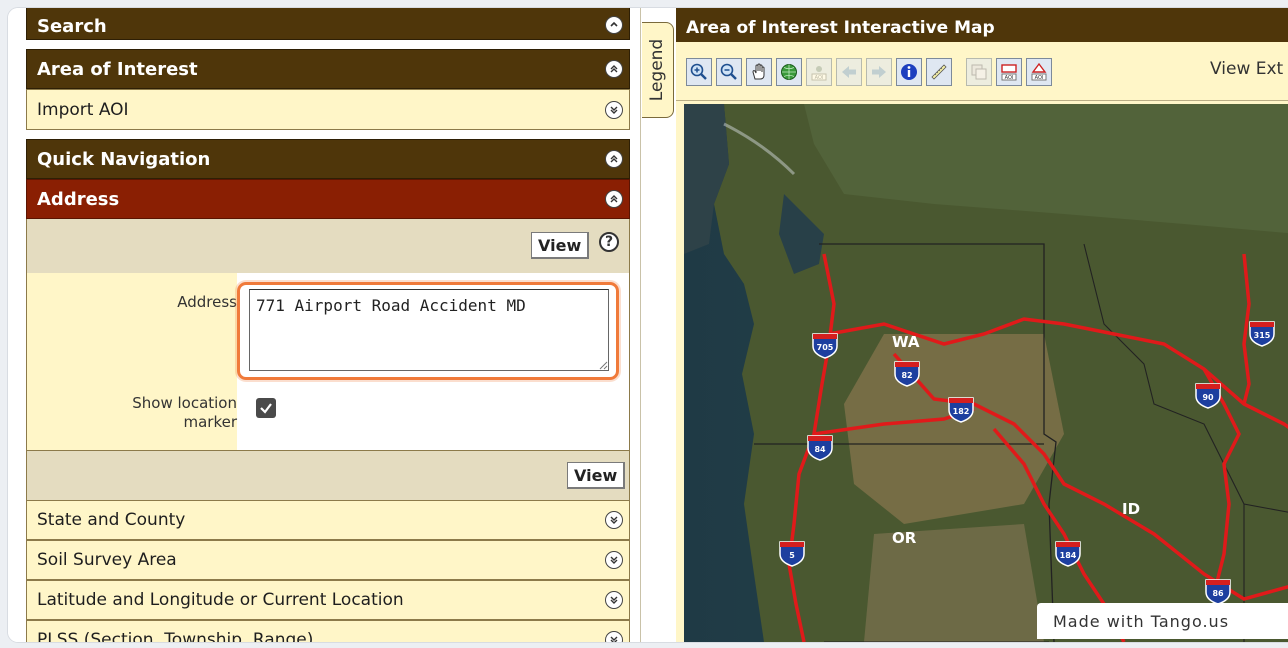  I want to click on section-soil-survey-area: Soil Survey Area, so click(328, 560).